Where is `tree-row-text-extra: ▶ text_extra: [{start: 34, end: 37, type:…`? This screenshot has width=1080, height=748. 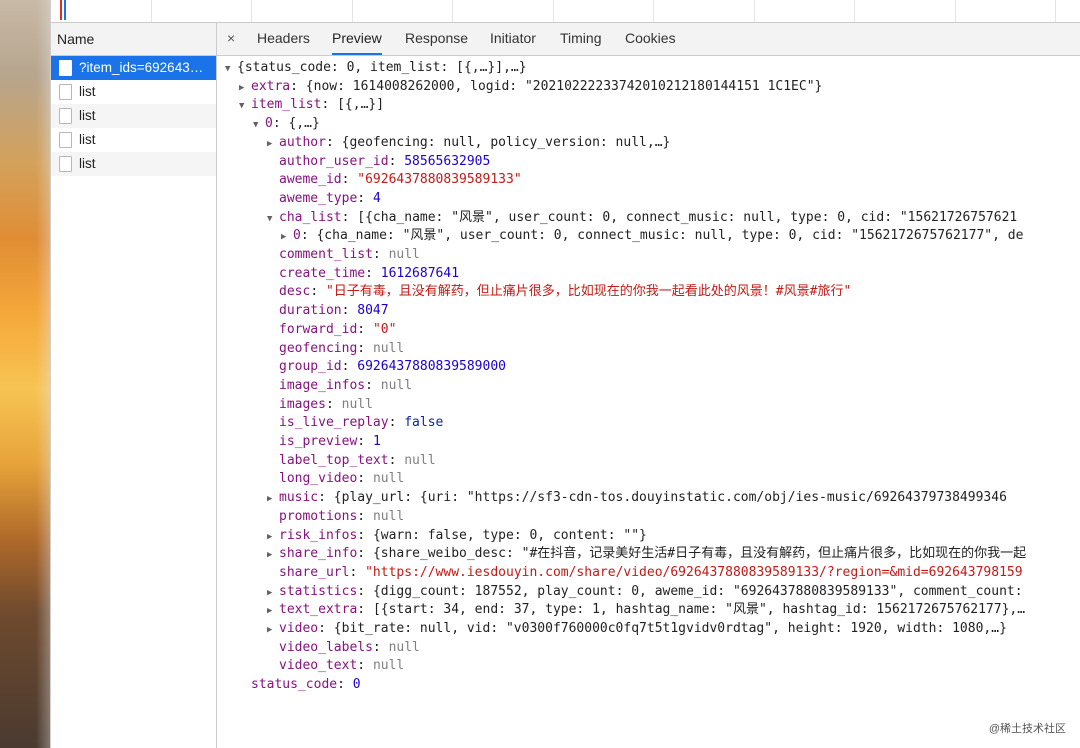
tree-row-text-extra: ▶ text_extra: [{start: 34, end: 37, type:… is located at coordinates (646, 610).